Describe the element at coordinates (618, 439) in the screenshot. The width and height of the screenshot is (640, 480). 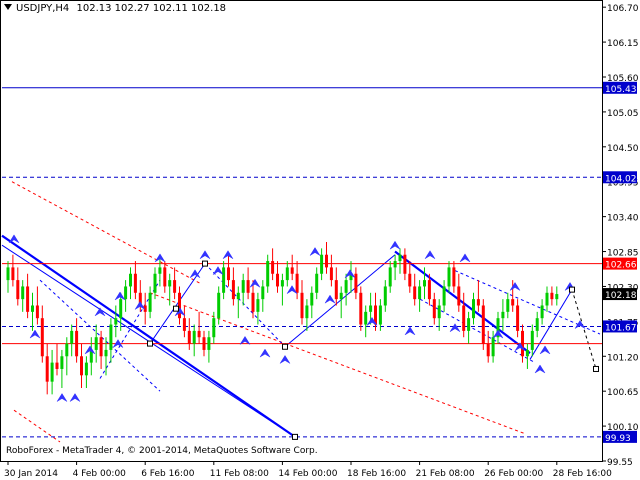
I see `level-label: 99.93` at that location.